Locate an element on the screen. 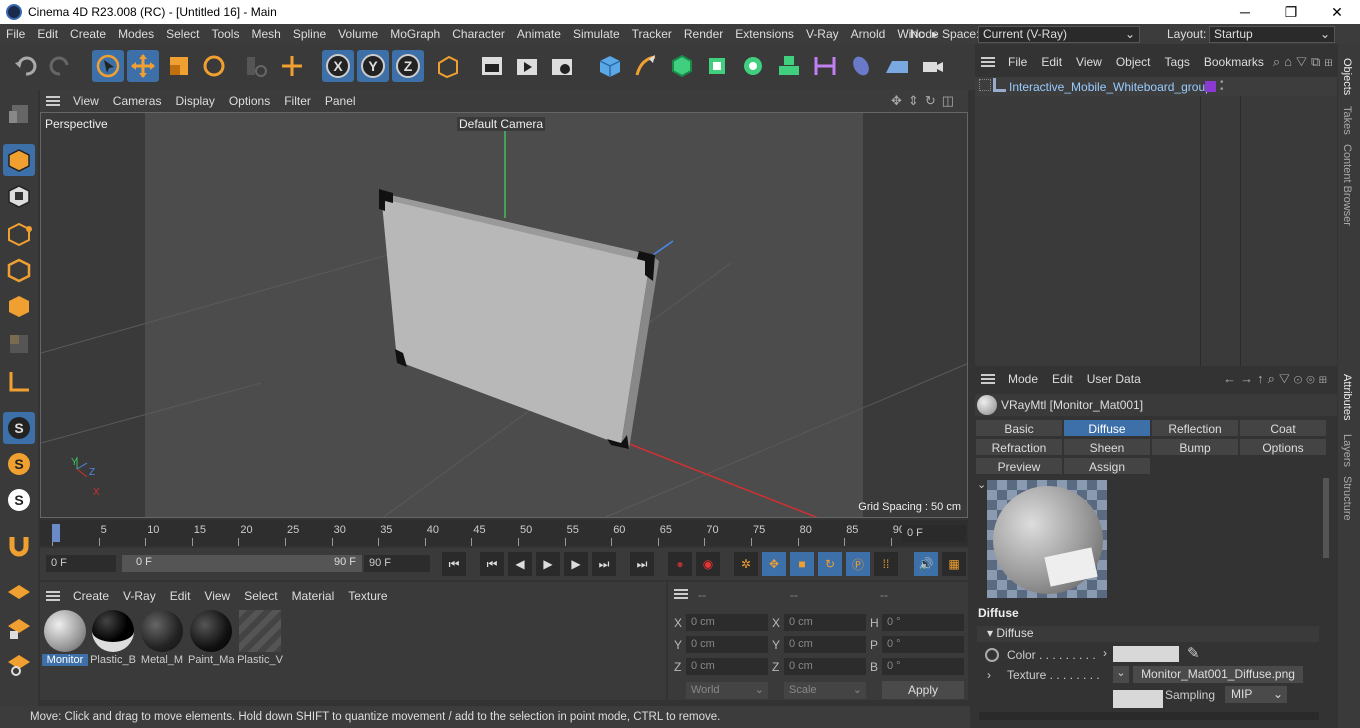 The width and height of the screenshot is (1360, 728). tab-reflection: Reflection is located at coordinates (1195, 428).